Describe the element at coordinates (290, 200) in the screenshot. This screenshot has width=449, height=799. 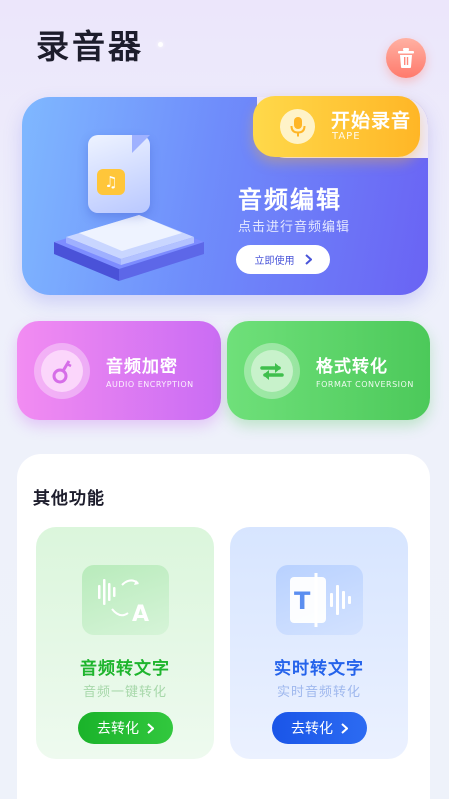
I see `audio-edit-title: 音频编辑` at that location.